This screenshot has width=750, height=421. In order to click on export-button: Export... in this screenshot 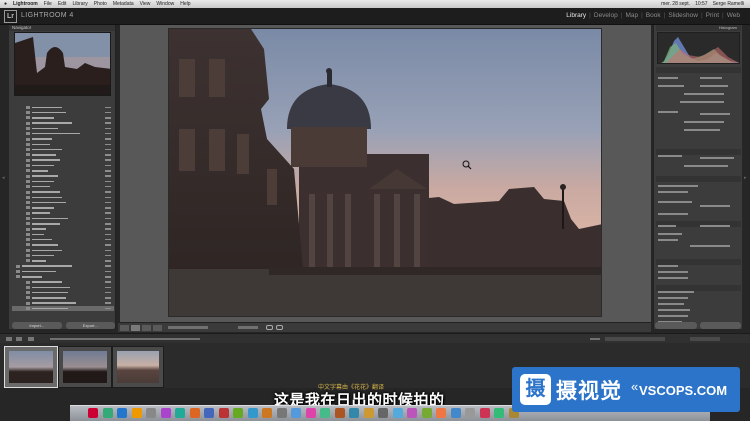, I will do `click(90, 325)`.